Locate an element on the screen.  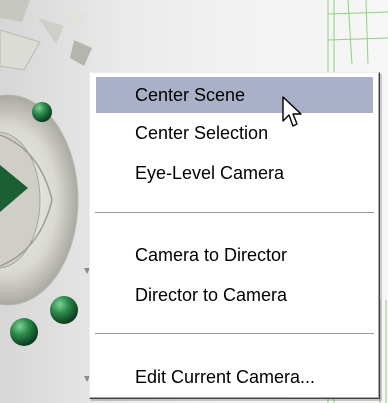
disc-object is located at coordinates (39, 200).